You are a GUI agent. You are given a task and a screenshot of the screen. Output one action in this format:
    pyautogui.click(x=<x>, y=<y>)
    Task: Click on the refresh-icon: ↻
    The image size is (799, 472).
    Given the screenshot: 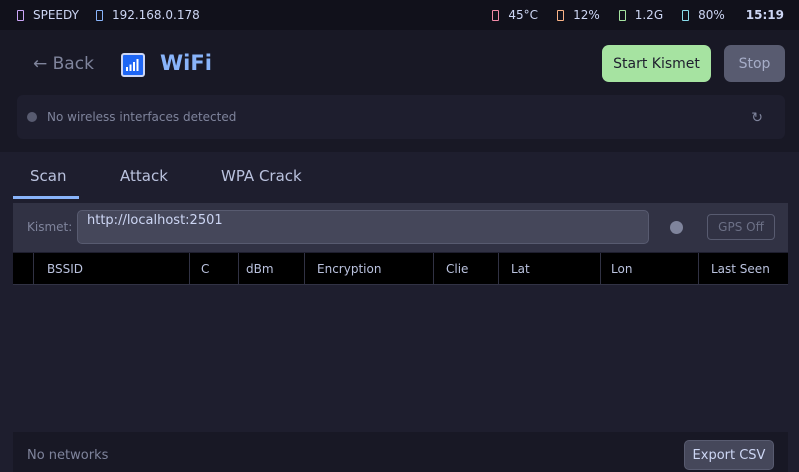 What is the action you would take?
    pyautogui.click(x=757, y=118)
    